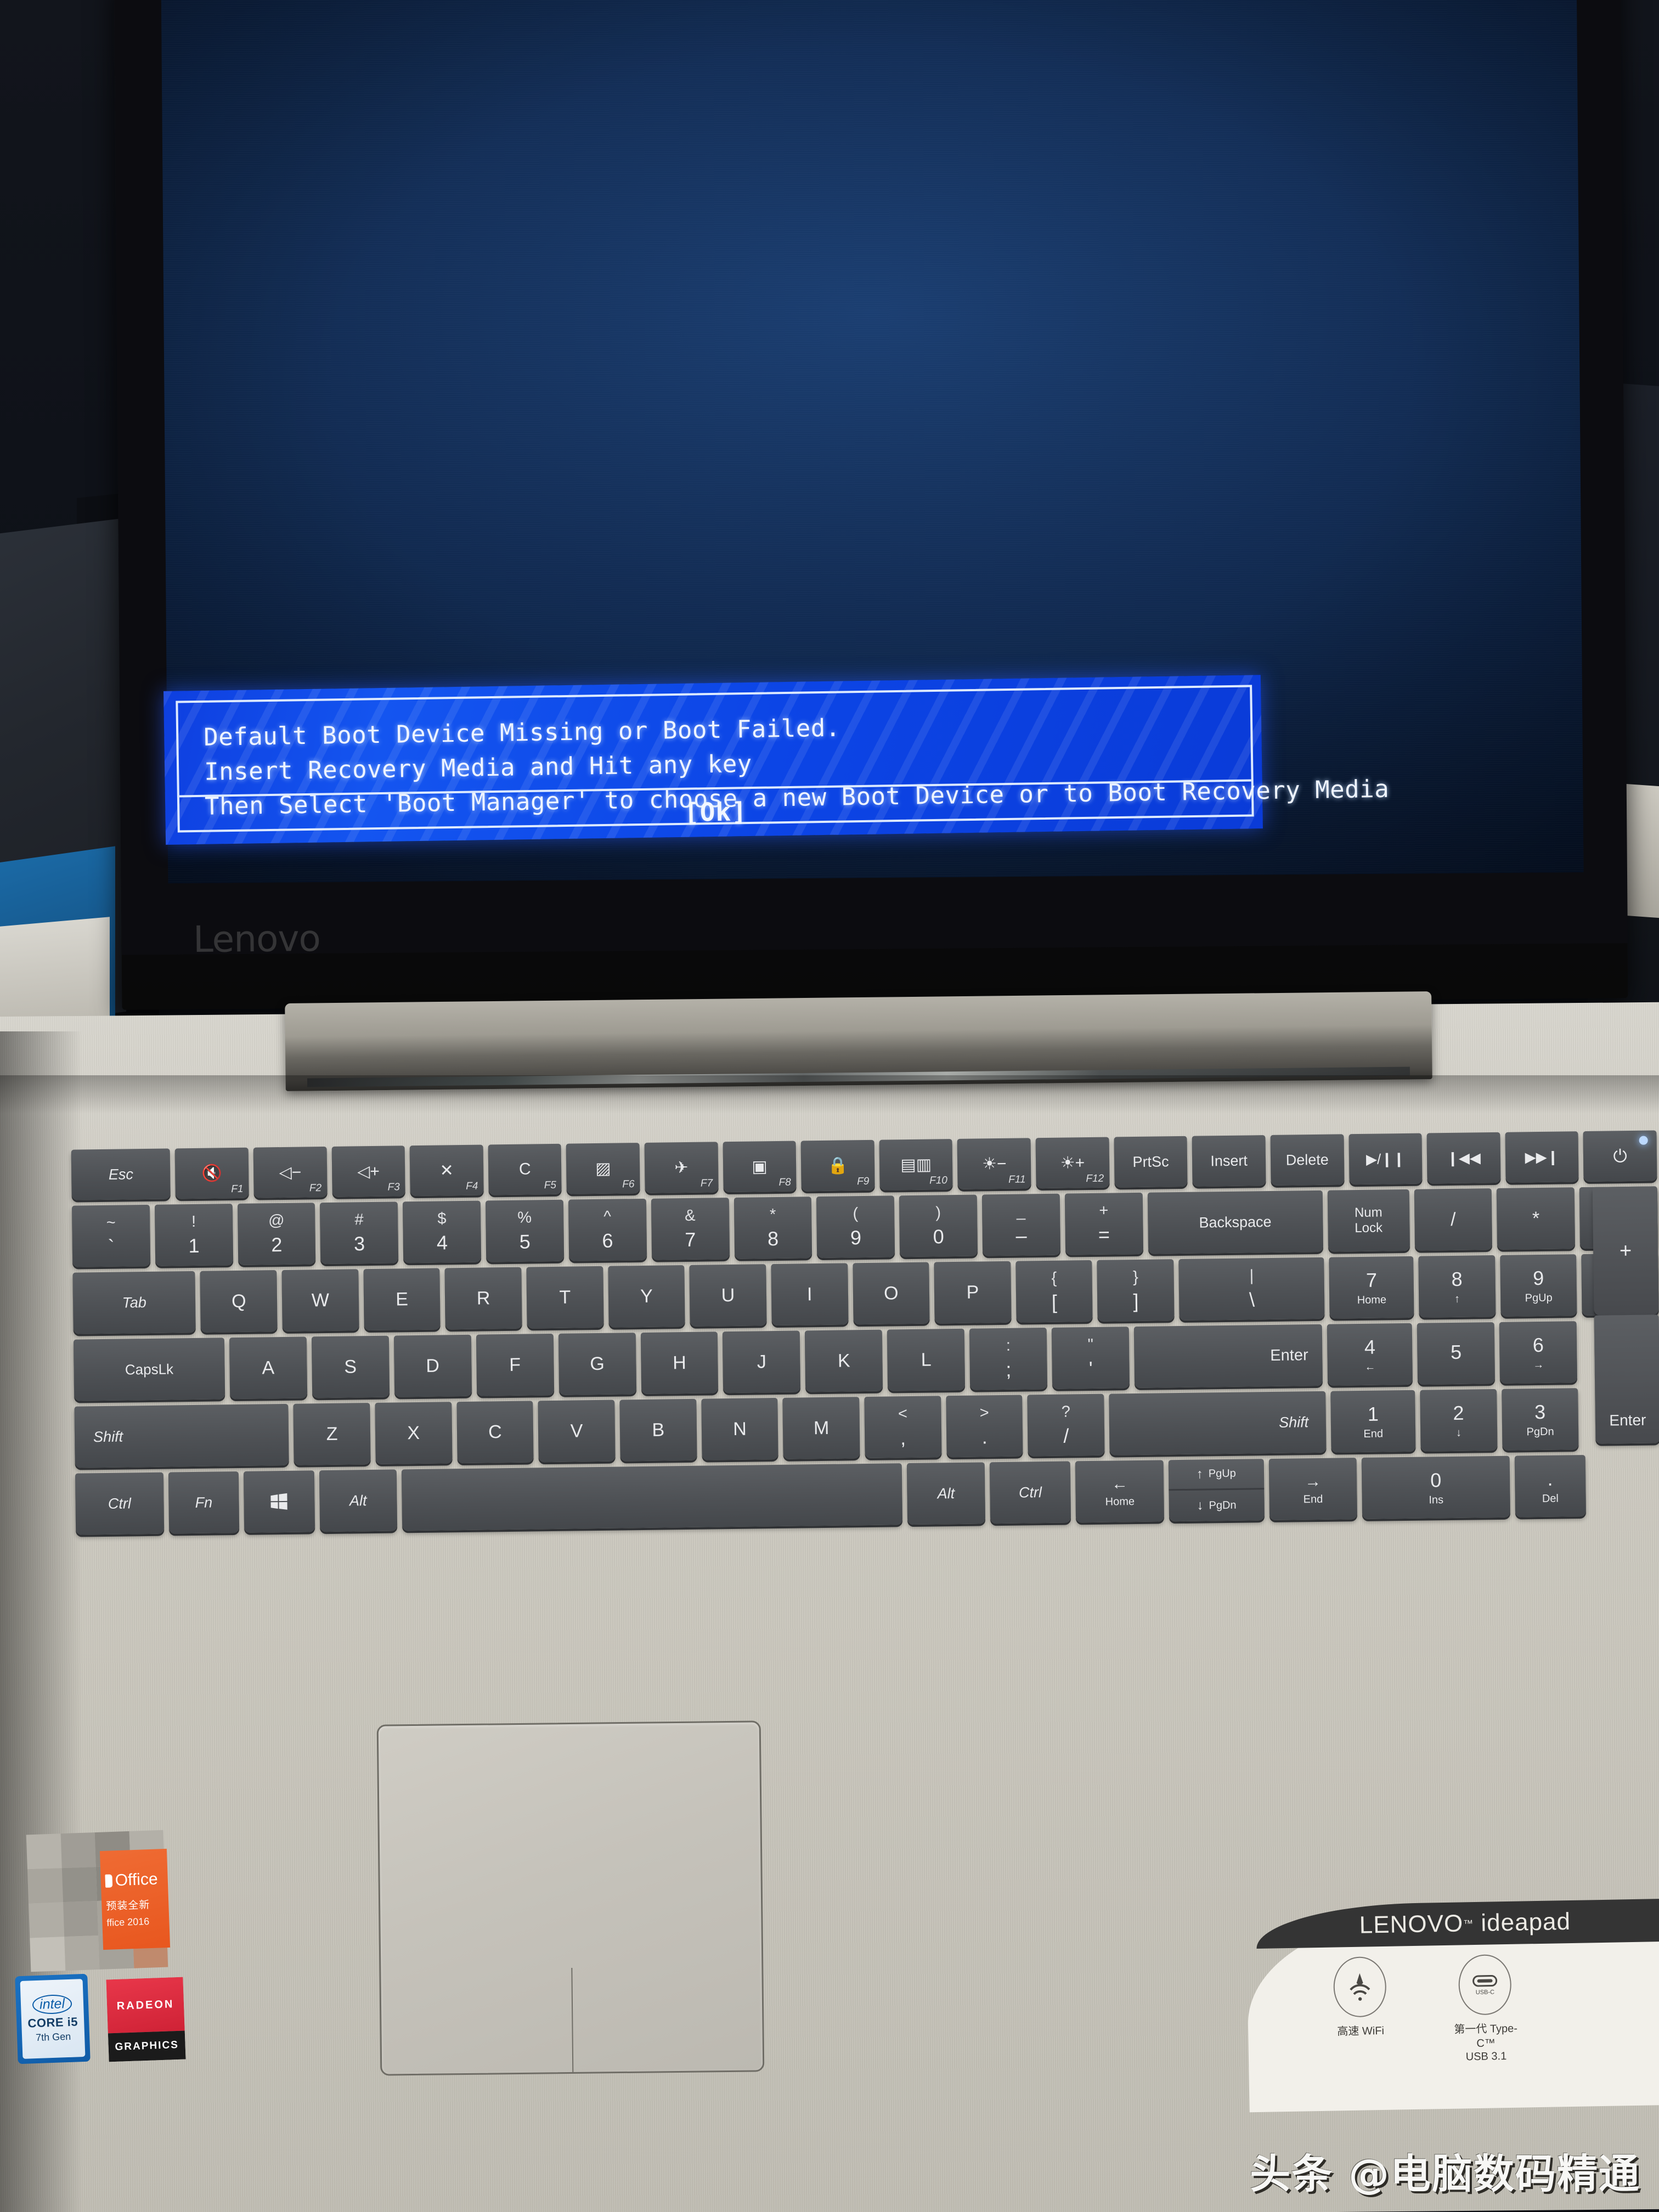  What do you see at coordinates (1313, 1489) in the screenshot?
I see `key-arrow-right: → End` at bounding box center [1313, 1489].